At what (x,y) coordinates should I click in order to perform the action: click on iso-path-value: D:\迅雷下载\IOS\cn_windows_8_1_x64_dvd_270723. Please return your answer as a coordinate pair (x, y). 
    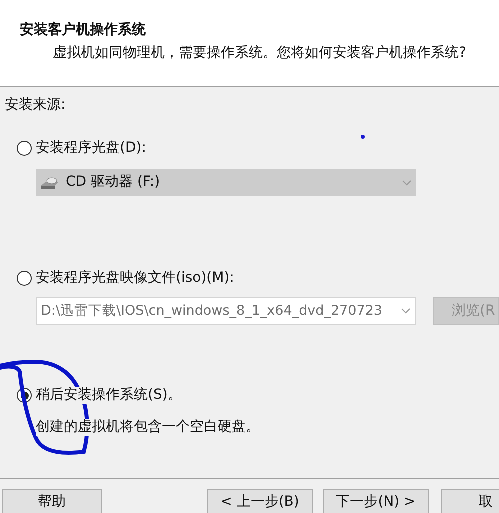
    Looking at the image, I should click on (212, 311).